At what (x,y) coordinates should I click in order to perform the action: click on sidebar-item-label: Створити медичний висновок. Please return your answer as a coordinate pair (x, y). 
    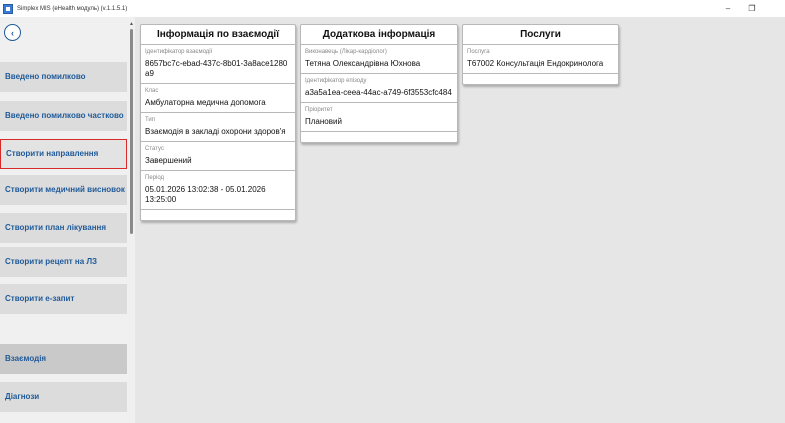
    Looking at the image, I should click on (65, 189).